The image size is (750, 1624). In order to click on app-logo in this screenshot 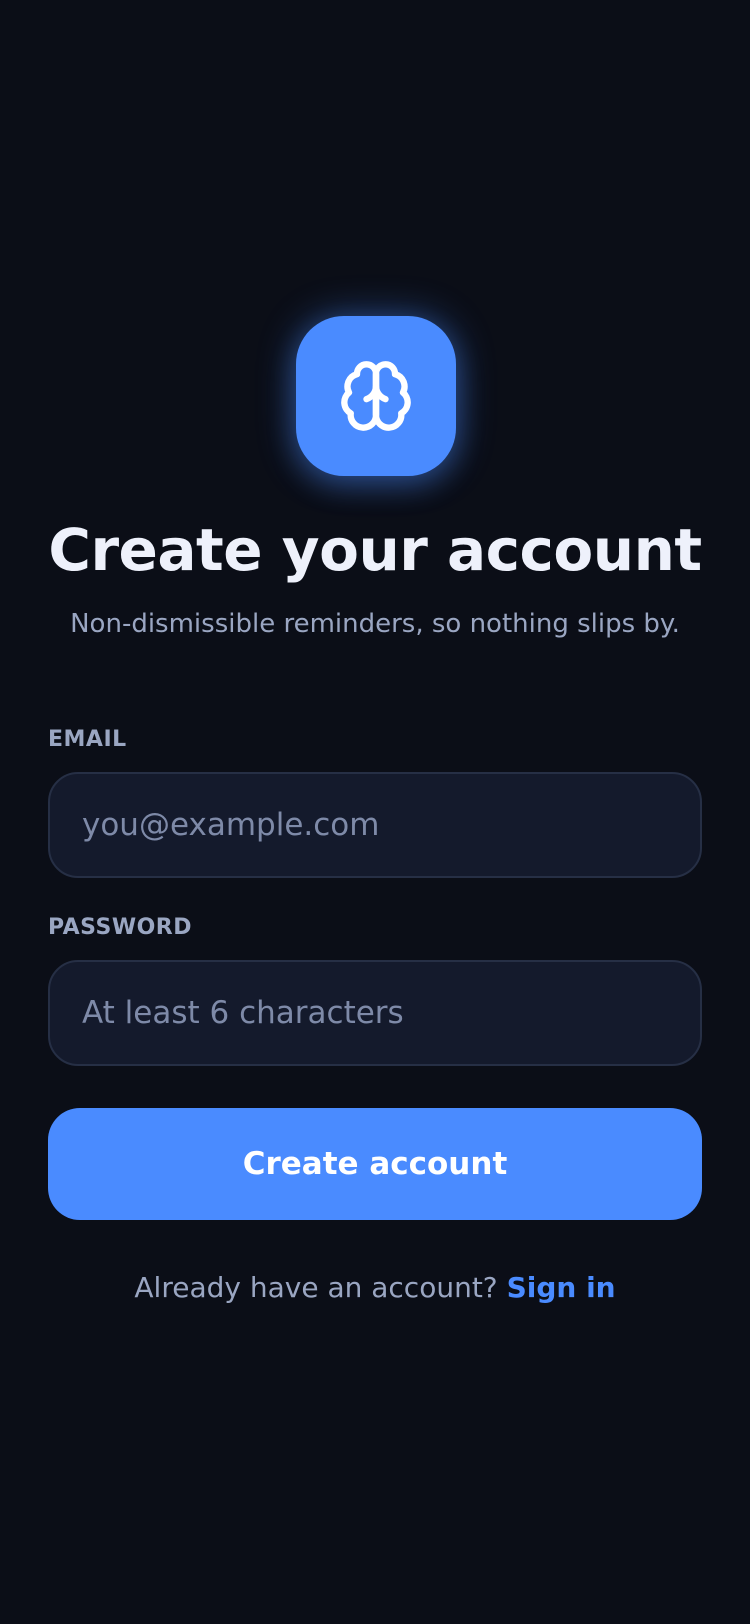, I will do `click(376, 396)`.